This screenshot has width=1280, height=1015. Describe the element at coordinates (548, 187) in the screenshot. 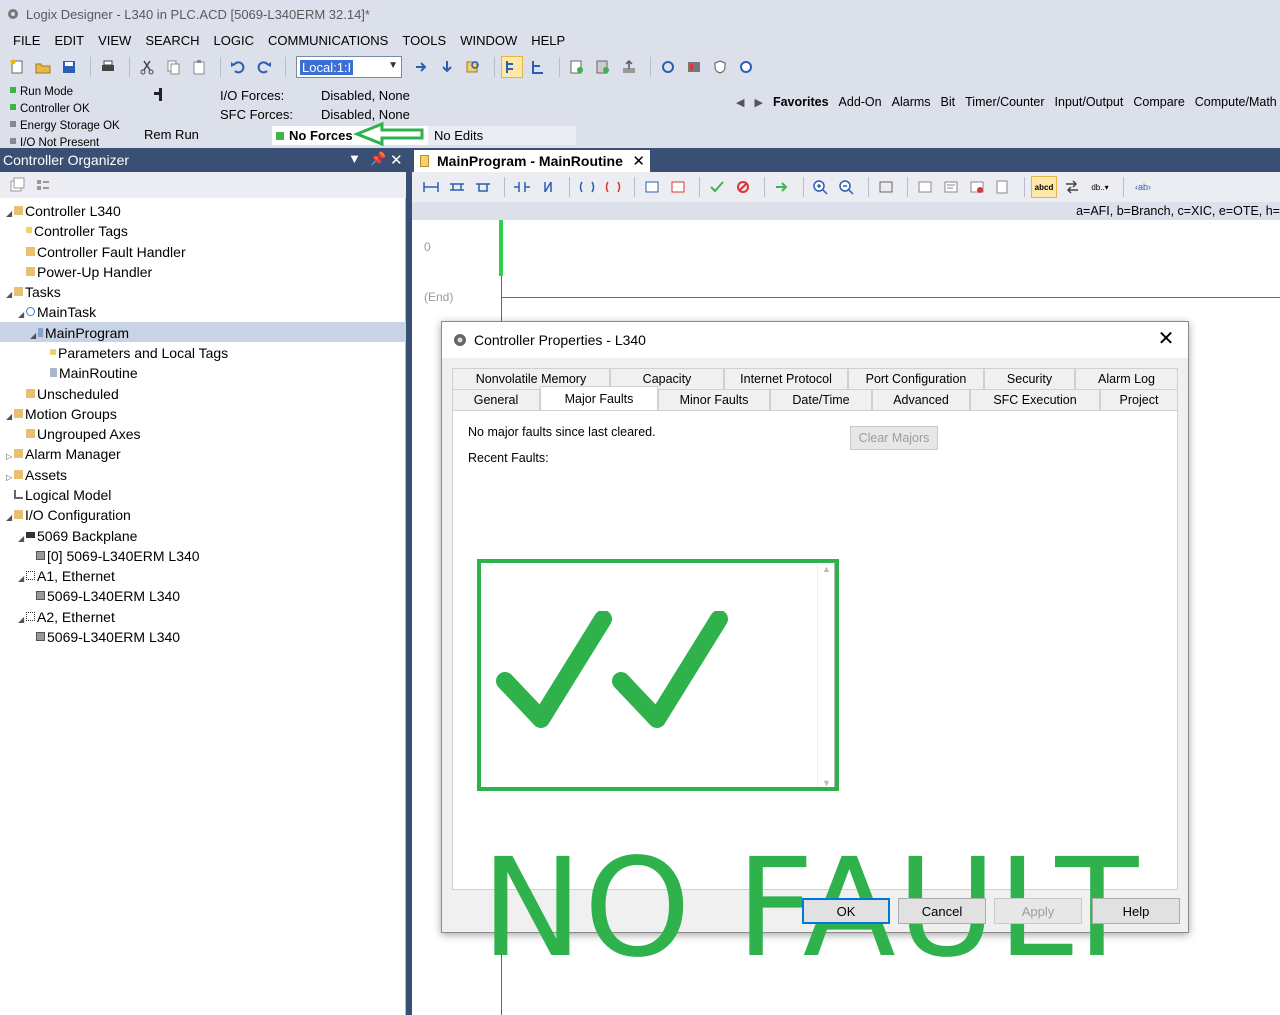

I see `xio-icon` at that location.